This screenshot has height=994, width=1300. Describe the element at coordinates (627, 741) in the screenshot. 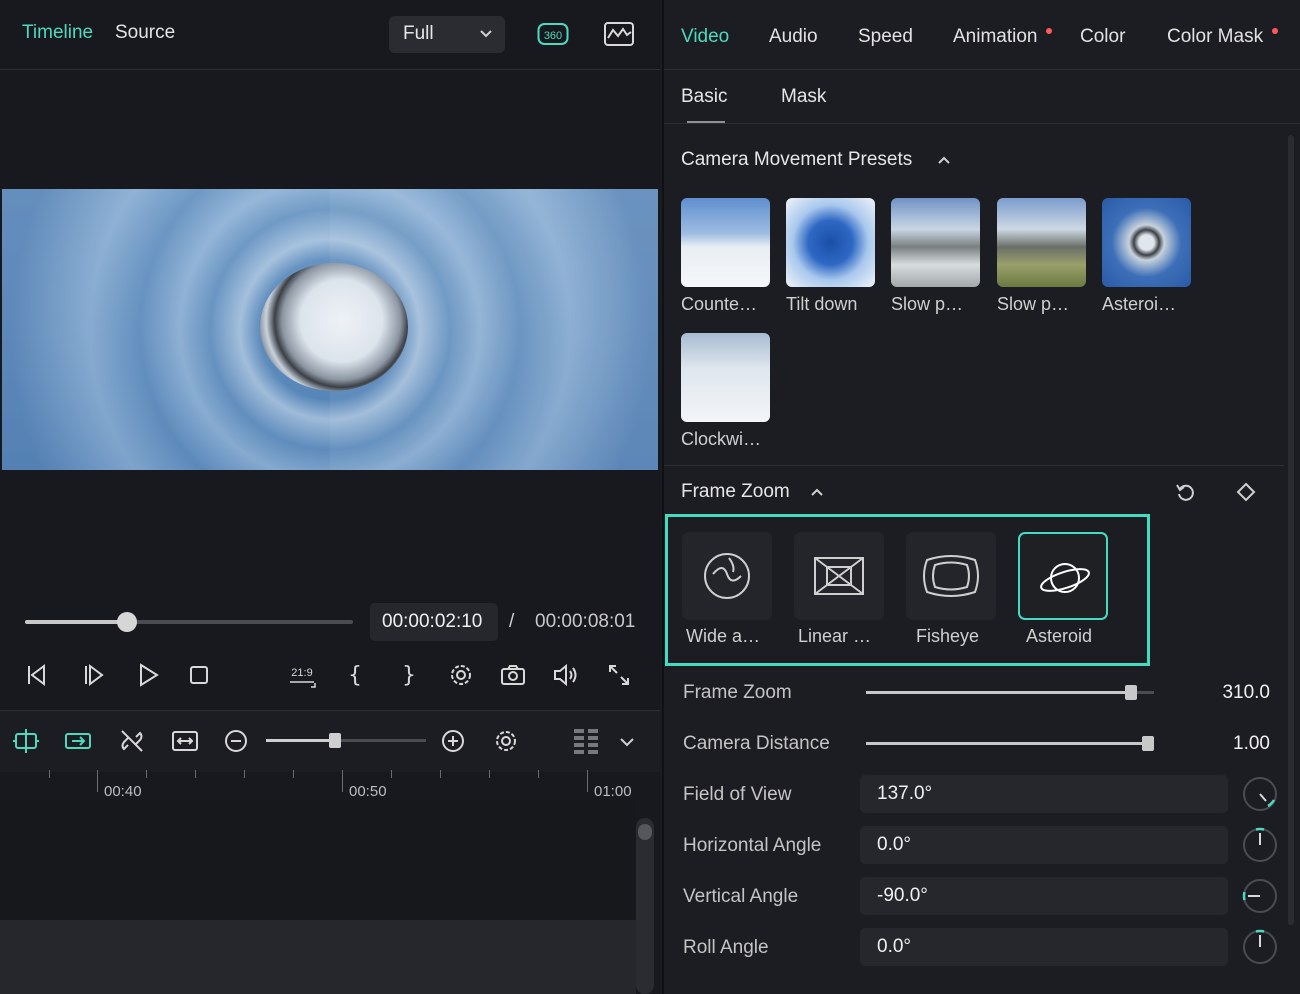

I see `more-options-button` at that location.